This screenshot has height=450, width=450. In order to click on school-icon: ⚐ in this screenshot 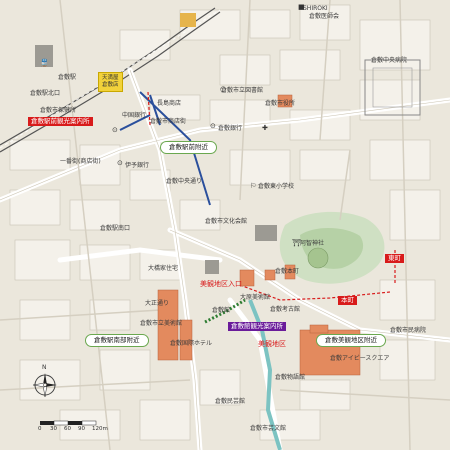, I will do `click(253, 186)`.